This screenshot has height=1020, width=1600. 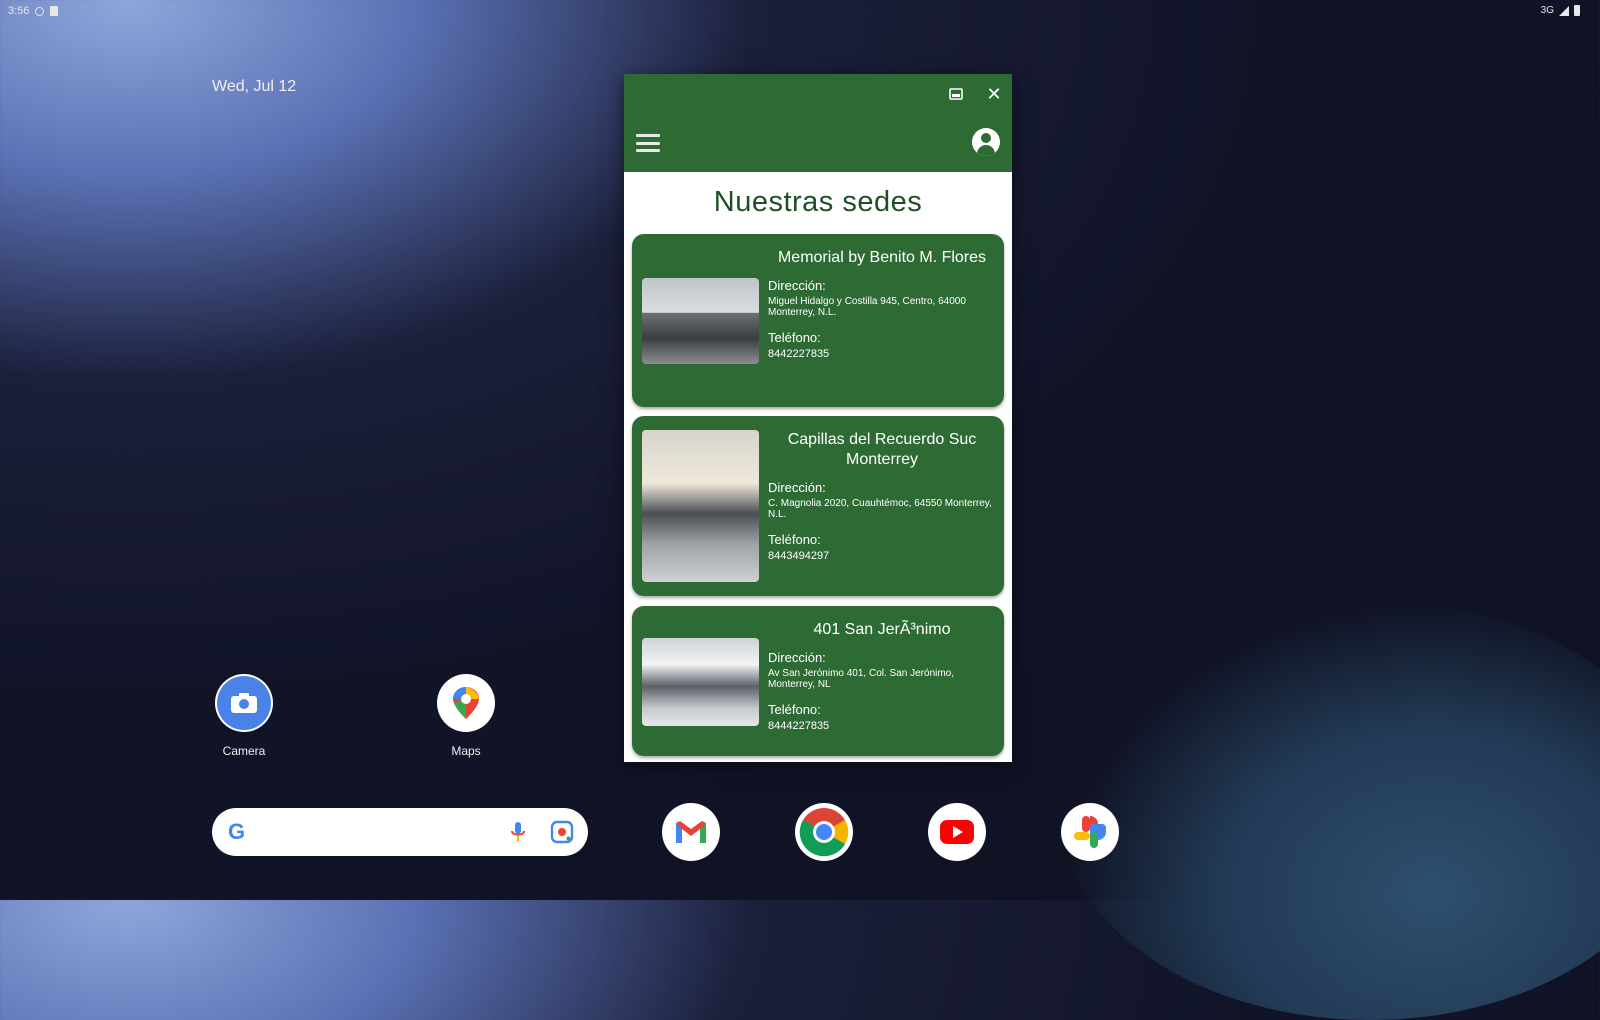 What do you see at coordinates (1547, 10) in the screenshot?
I see `network-type-icon: 3G` at bounding box center [1547, 10].